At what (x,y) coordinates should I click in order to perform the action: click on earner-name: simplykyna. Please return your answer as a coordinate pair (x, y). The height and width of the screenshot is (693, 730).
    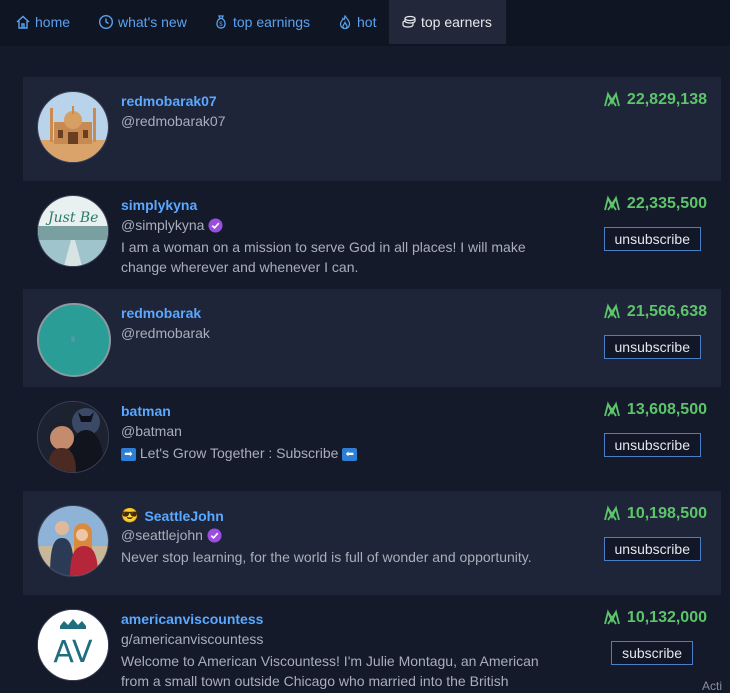
    Looking at the image, I should click on (159, 205).